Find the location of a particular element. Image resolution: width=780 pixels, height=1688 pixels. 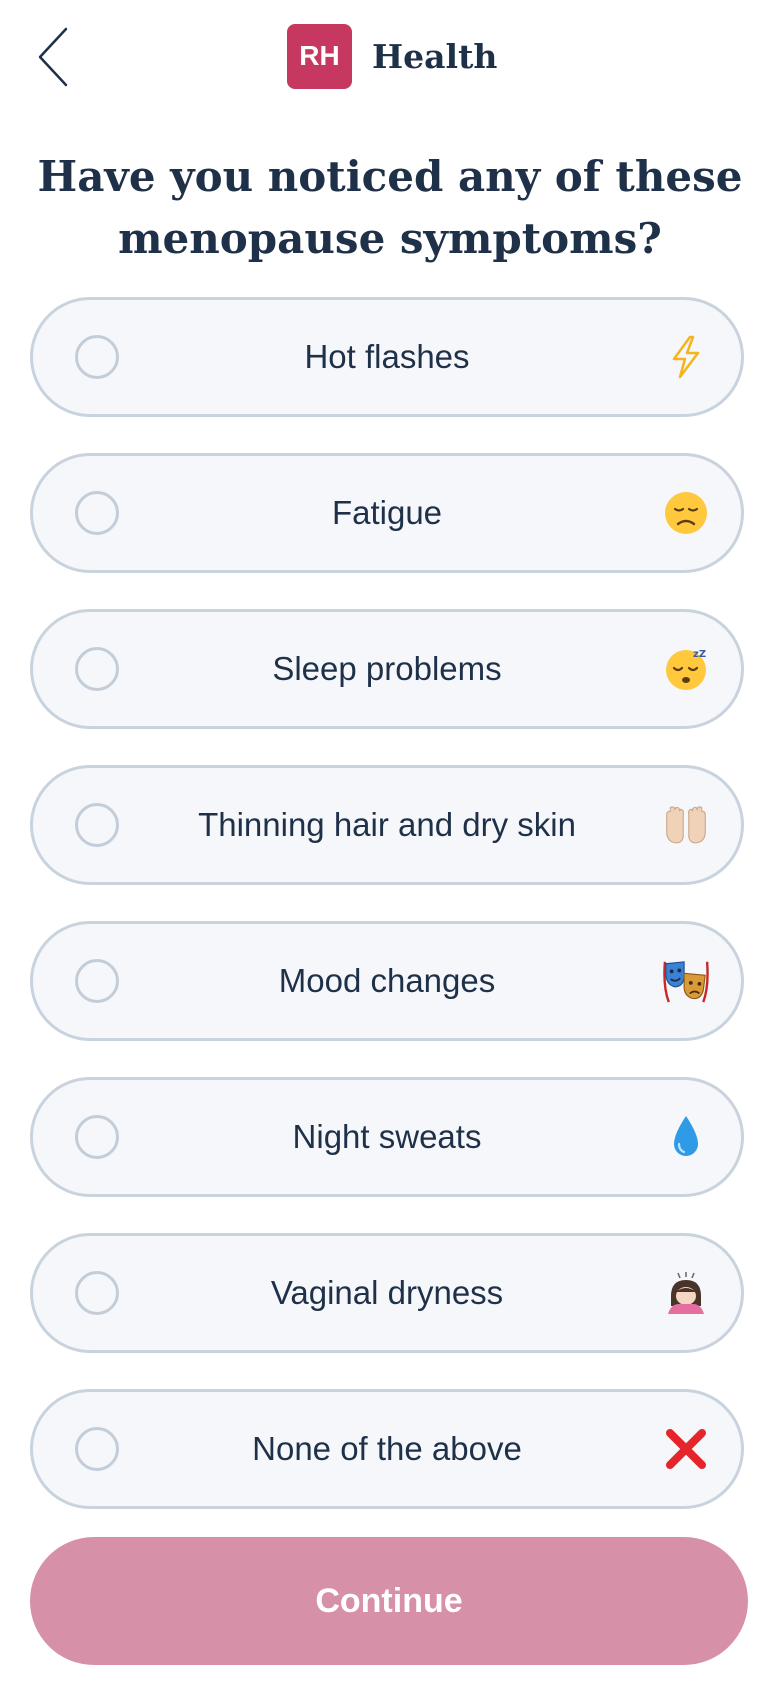

brand: RH Health is located at coordinates (392, 56).